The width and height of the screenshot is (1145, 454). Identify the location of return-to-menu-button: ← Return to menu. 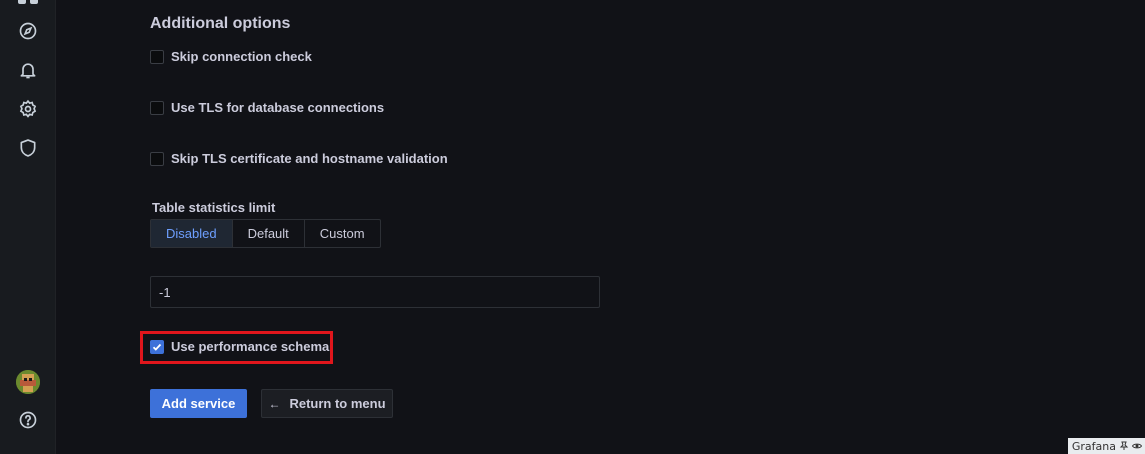
(327, 403).